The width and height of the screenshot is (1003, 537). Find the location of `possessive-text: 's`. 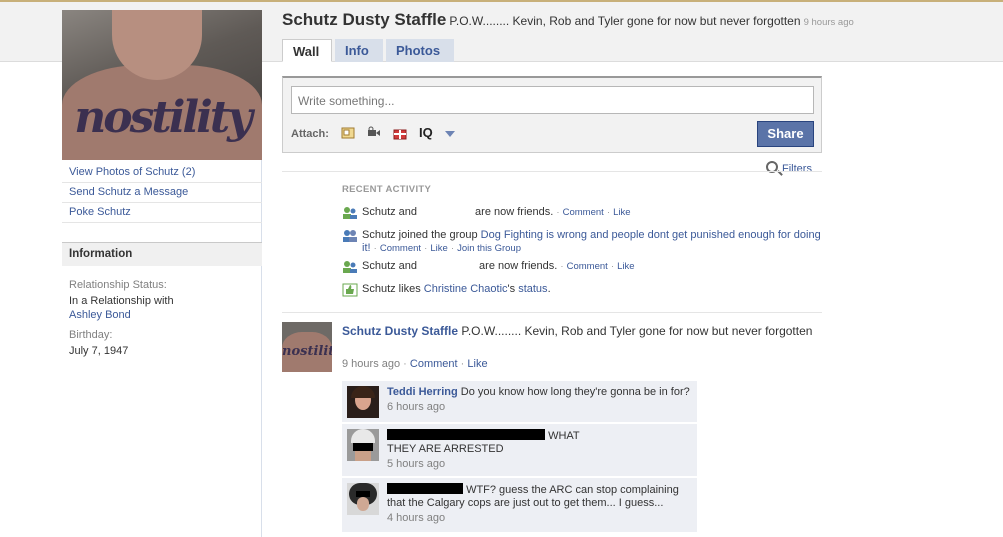

possessive-text: 's is located at coordinates (511, 289).